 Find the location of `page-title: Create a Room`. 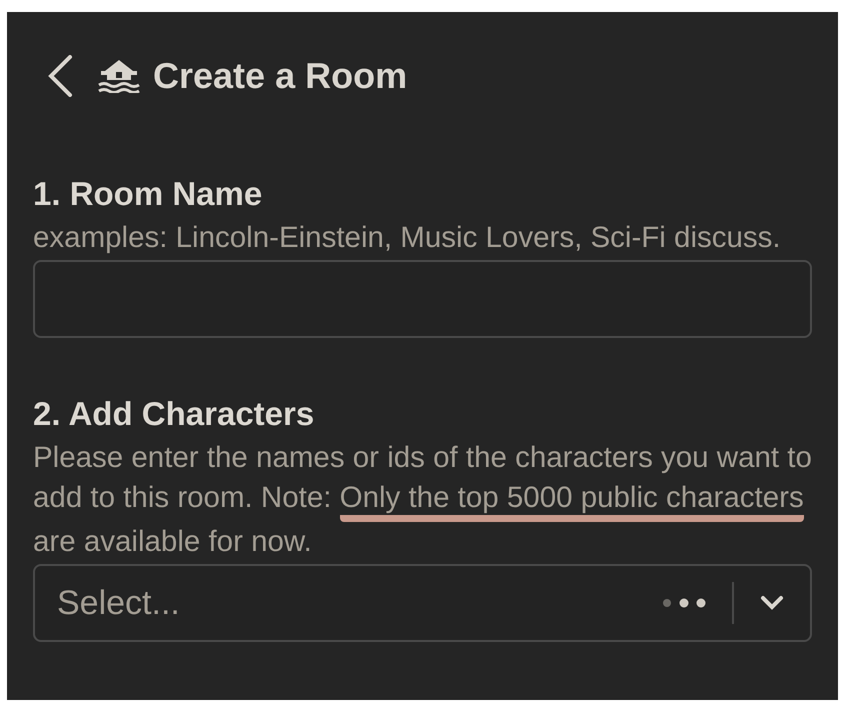

page-title: Create a Room is located at coordinates (280, 76).